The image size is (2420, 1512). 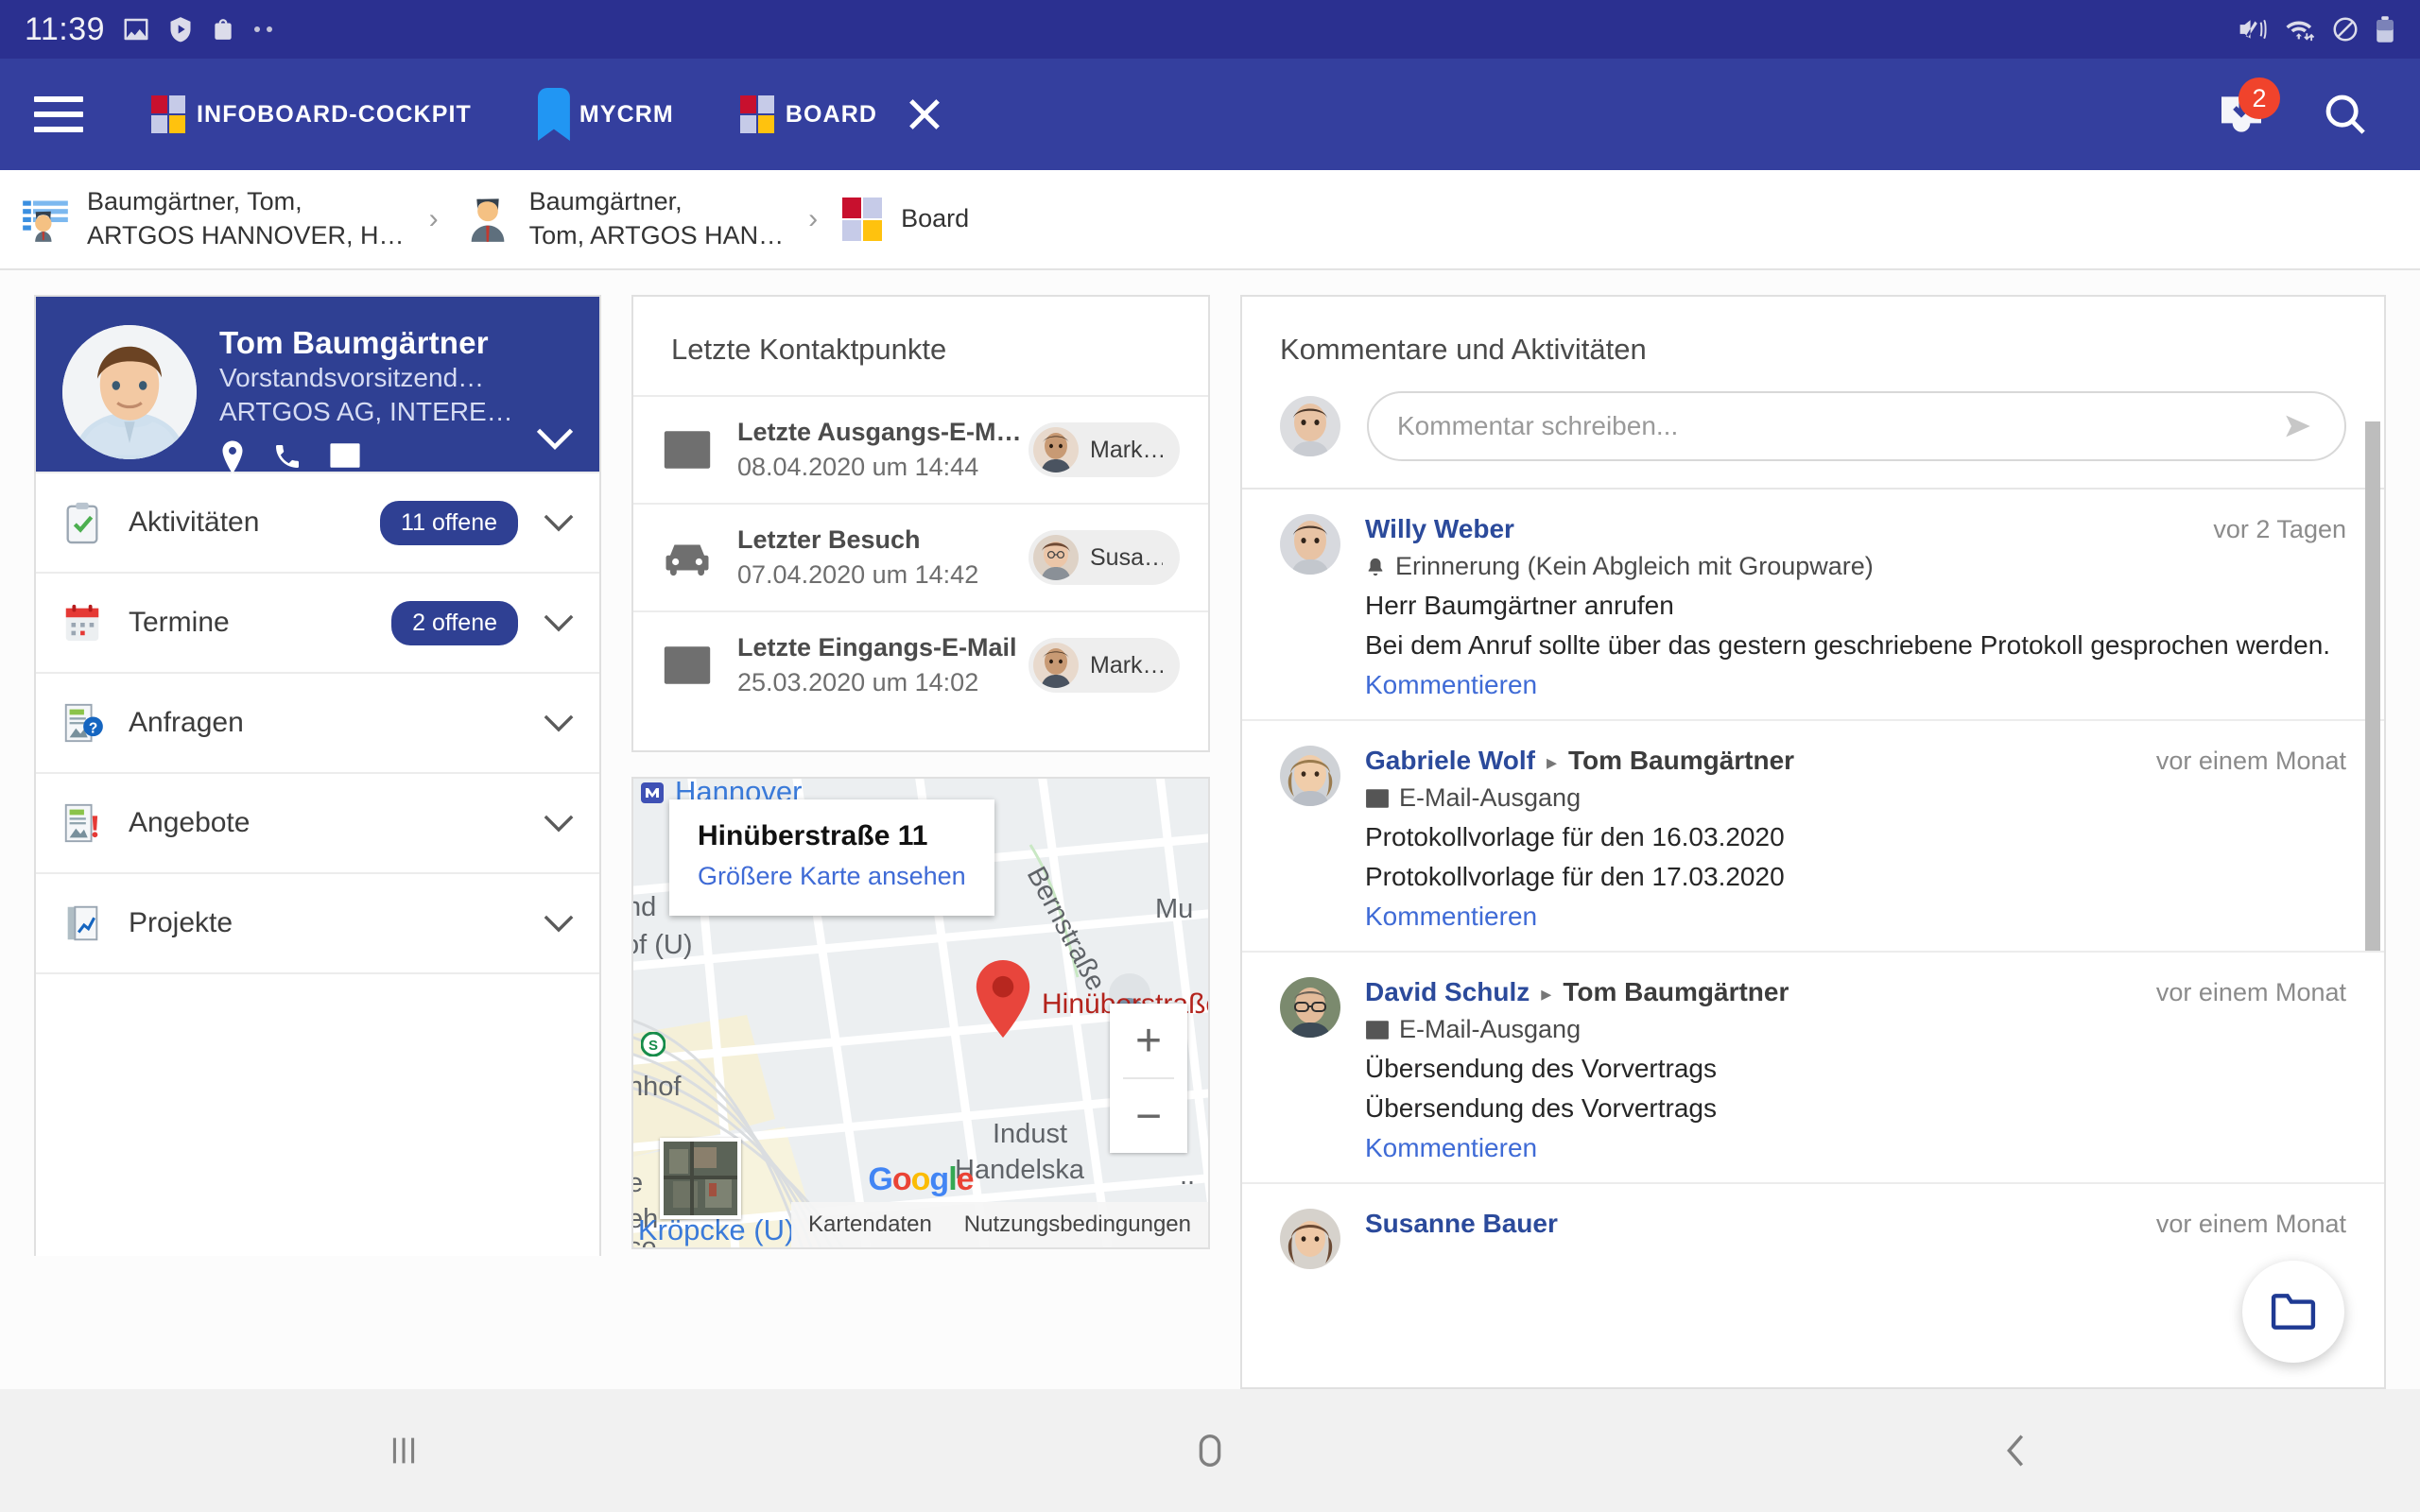 I want to click on inbox-badge: 2, so click(x=2259, y=98).